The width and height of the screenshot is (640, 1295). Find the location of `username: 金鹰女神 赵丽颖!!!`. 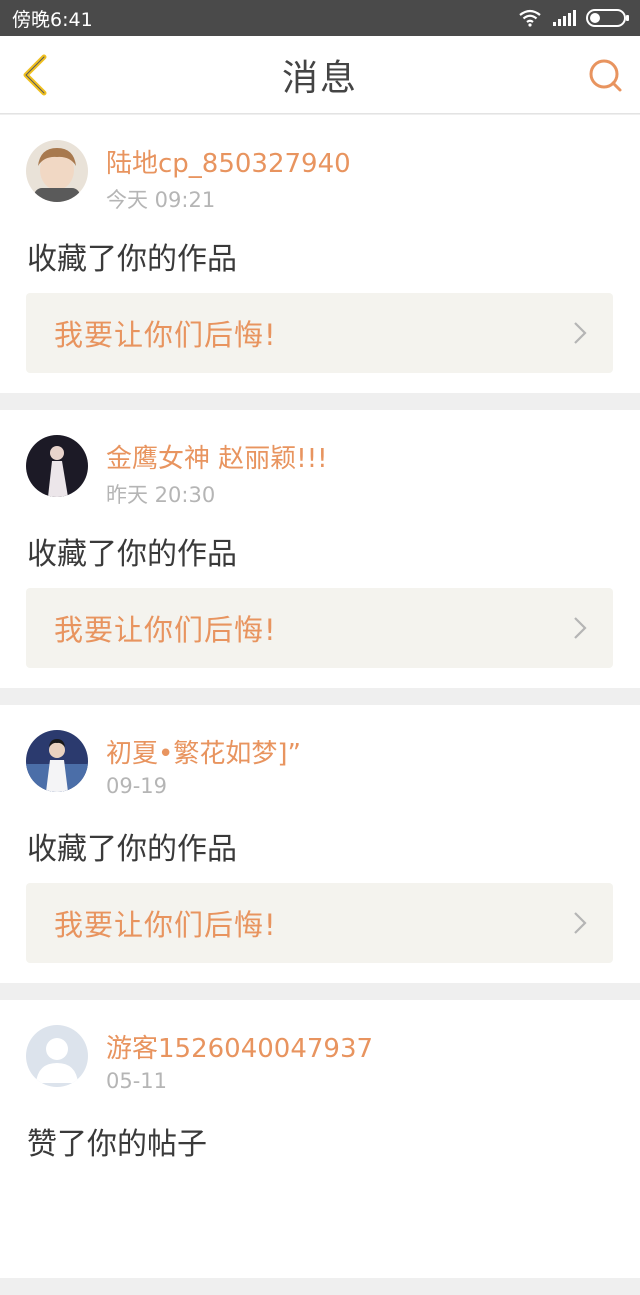

username: 金鹰女神 赵丽颖!!! is located at coordinates (217, 456).